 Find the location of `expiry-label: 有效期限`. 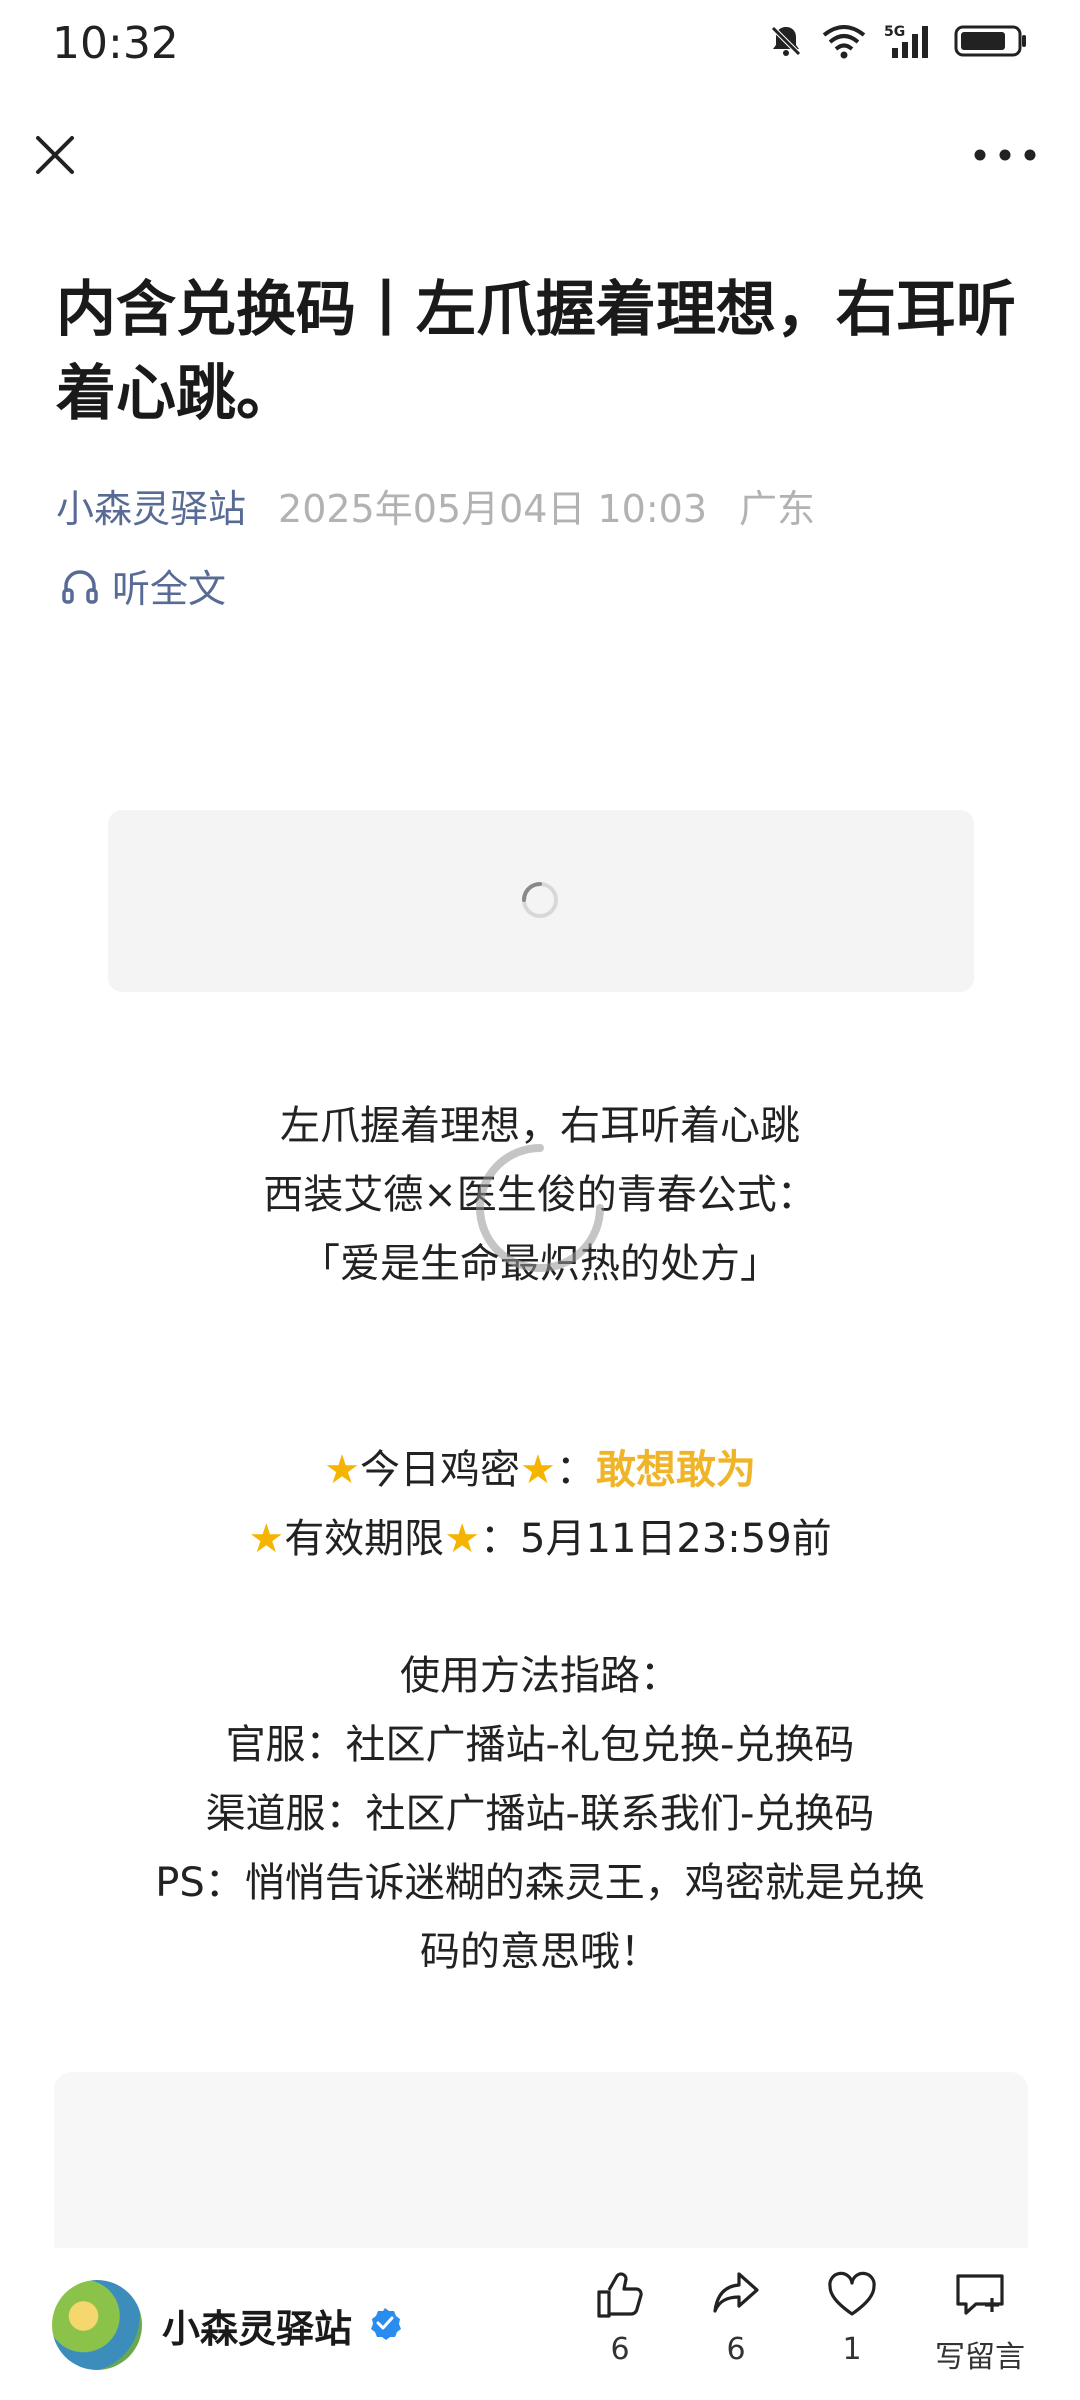

expiry-label: 有效期限 is located at coordinates (364, 1539).